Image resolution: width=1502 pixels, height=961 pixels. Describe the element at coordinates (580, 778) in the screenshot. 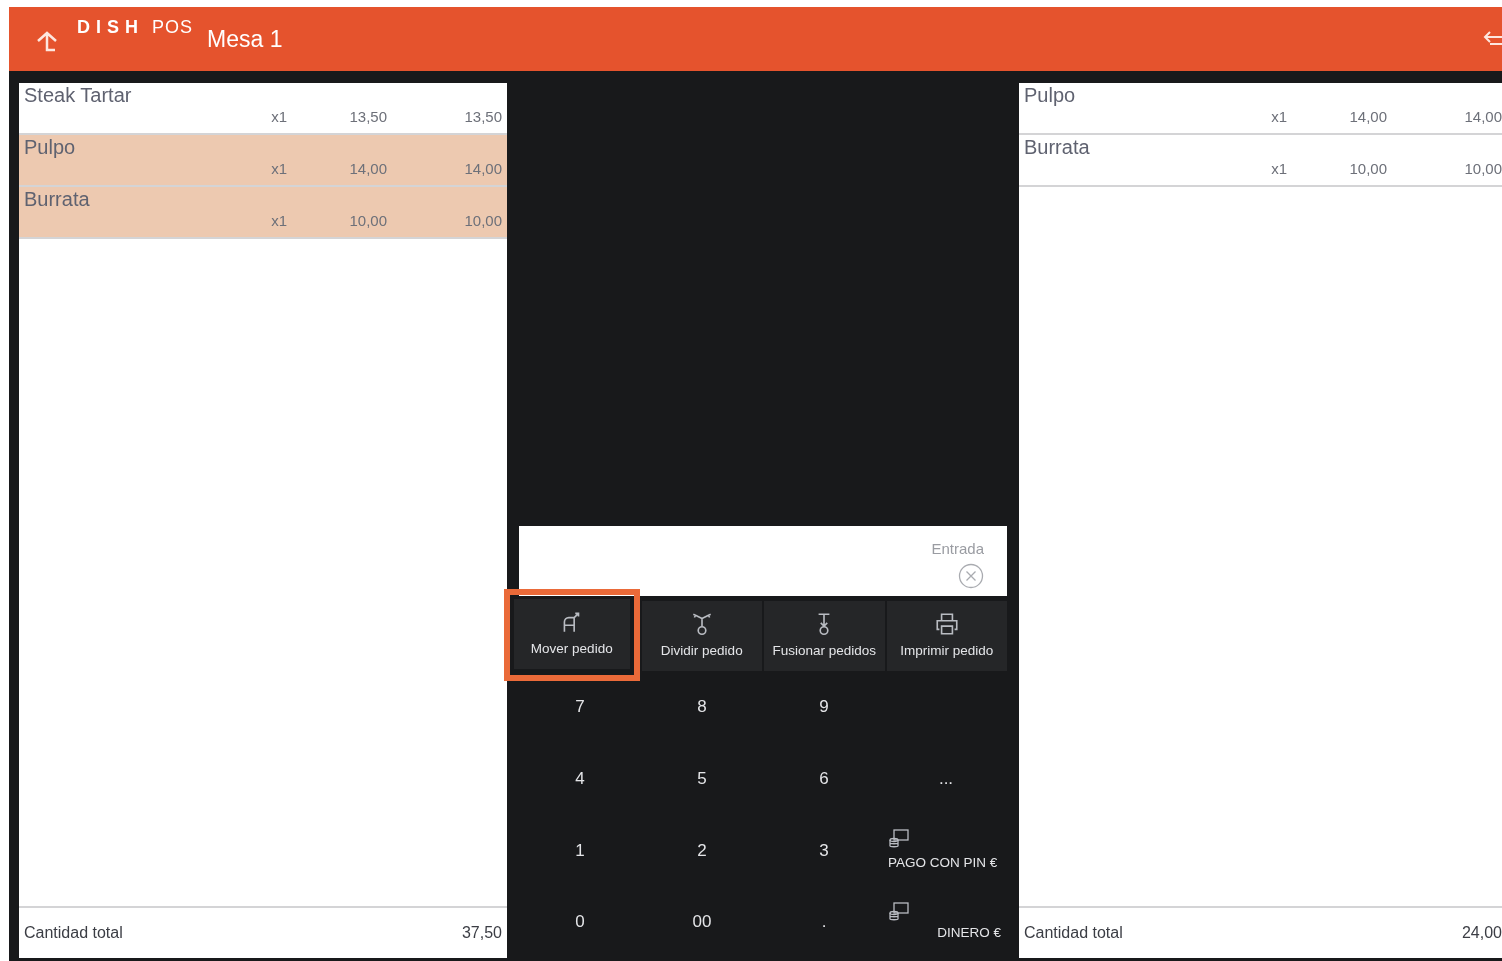

I see `keypad-key: 4` at that location.